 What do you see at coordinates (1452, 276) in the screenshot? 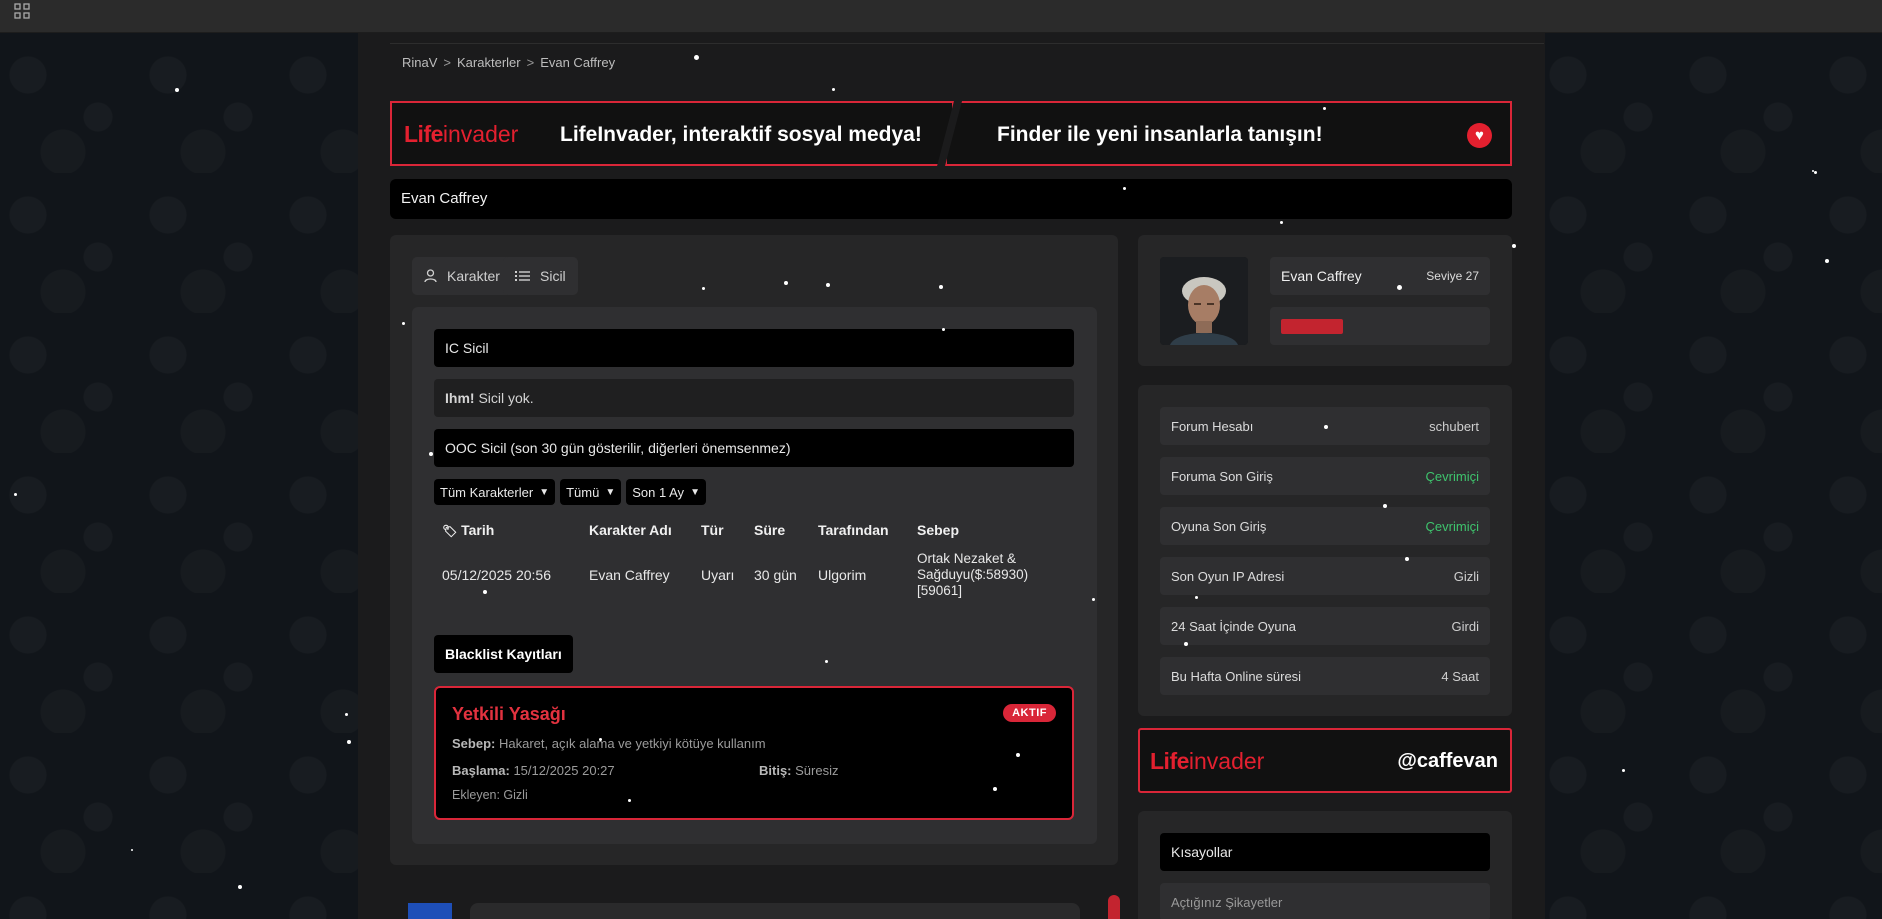
I see `profile-level: Seviye 27` at bounding box center [1452, 276].